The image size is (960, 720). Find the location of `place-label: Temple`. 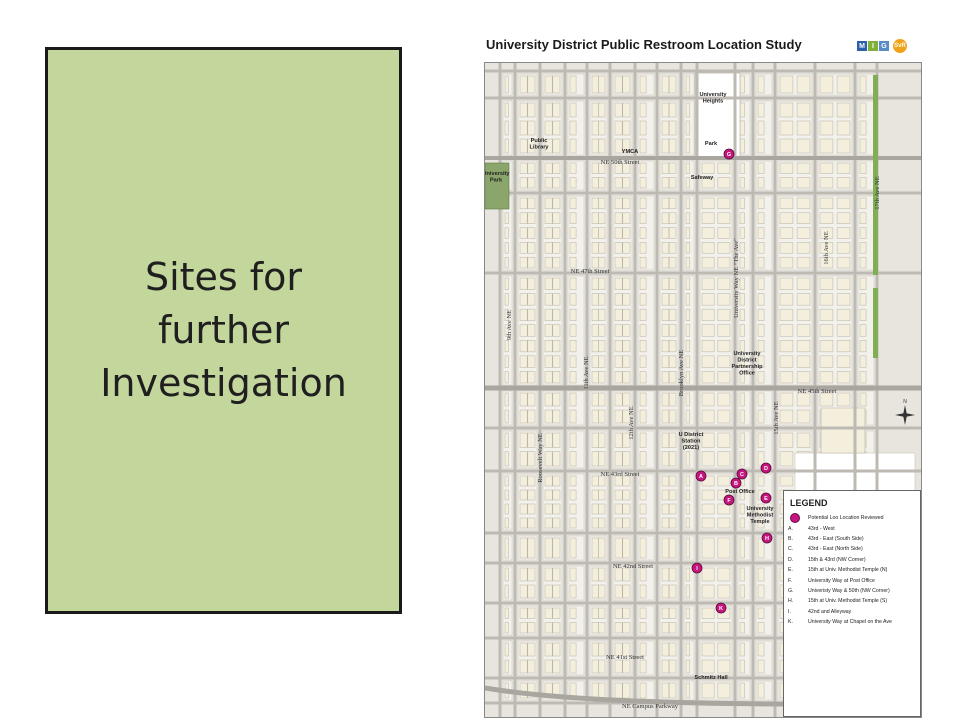

place-label: Temple is located at coordinates (759, 522).